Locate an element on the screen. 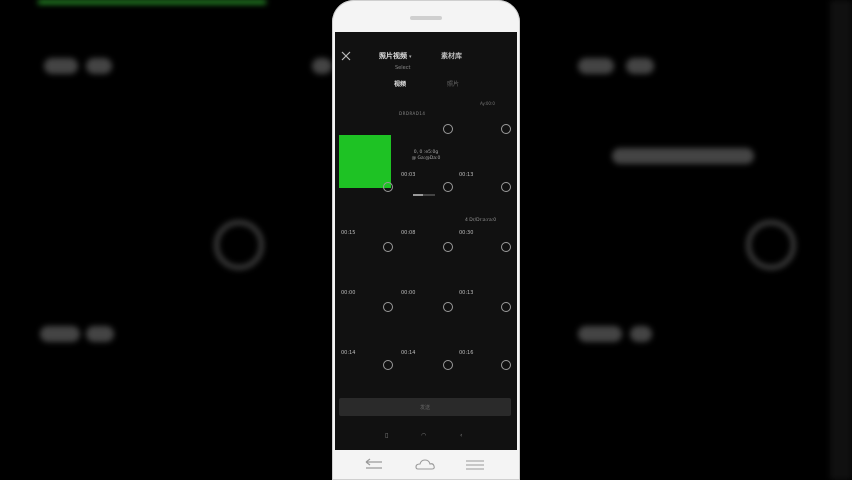  send-button-label: 发送 is located at coordinates (424, 407).